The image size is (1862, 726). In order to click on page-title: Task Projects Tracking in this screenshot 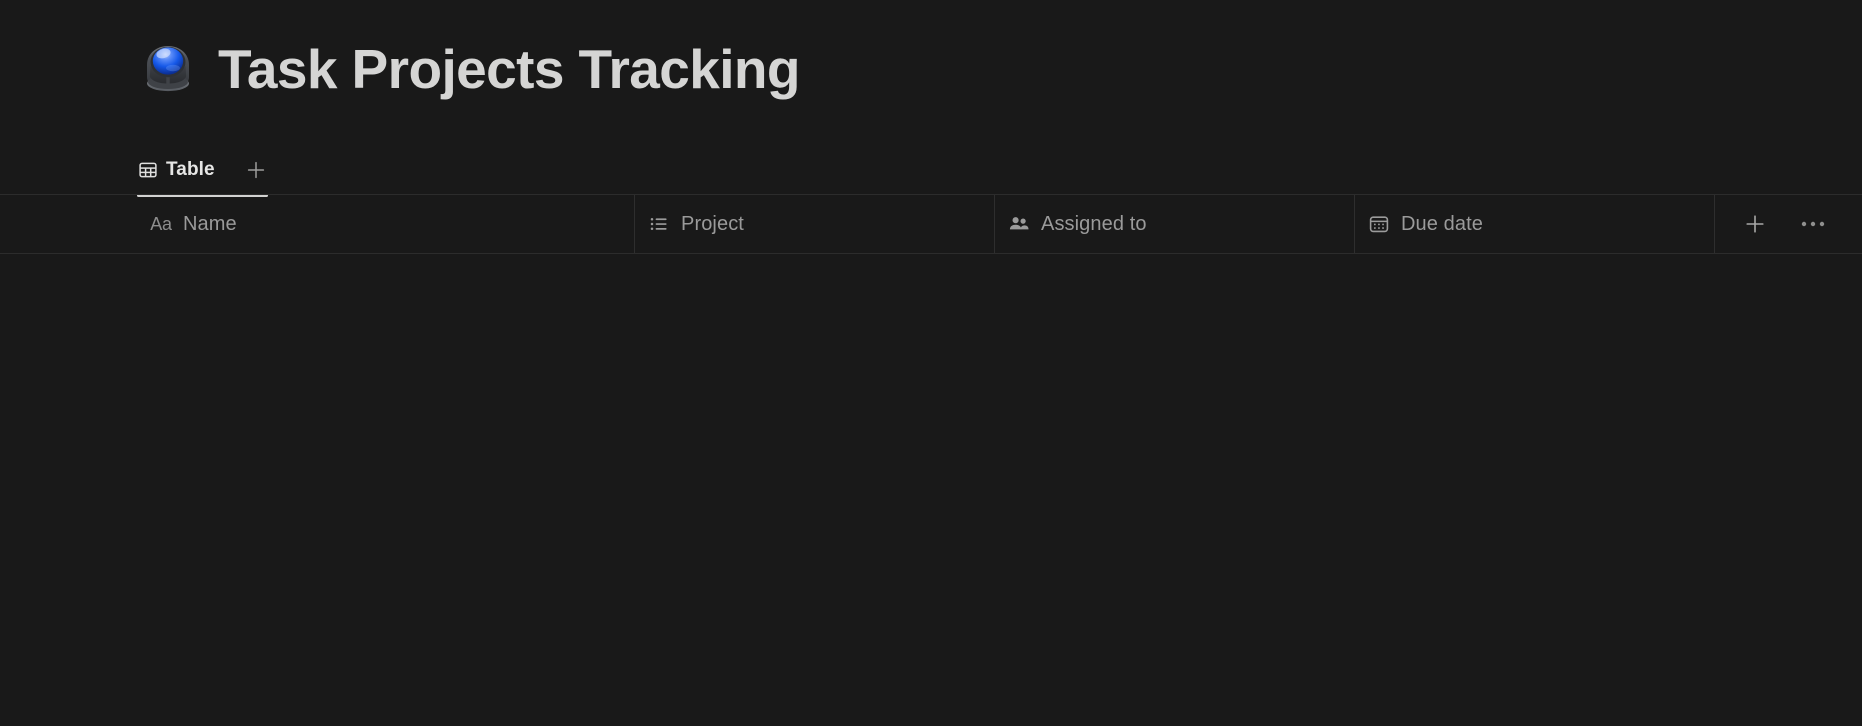, I will do `click(509, 69)`.